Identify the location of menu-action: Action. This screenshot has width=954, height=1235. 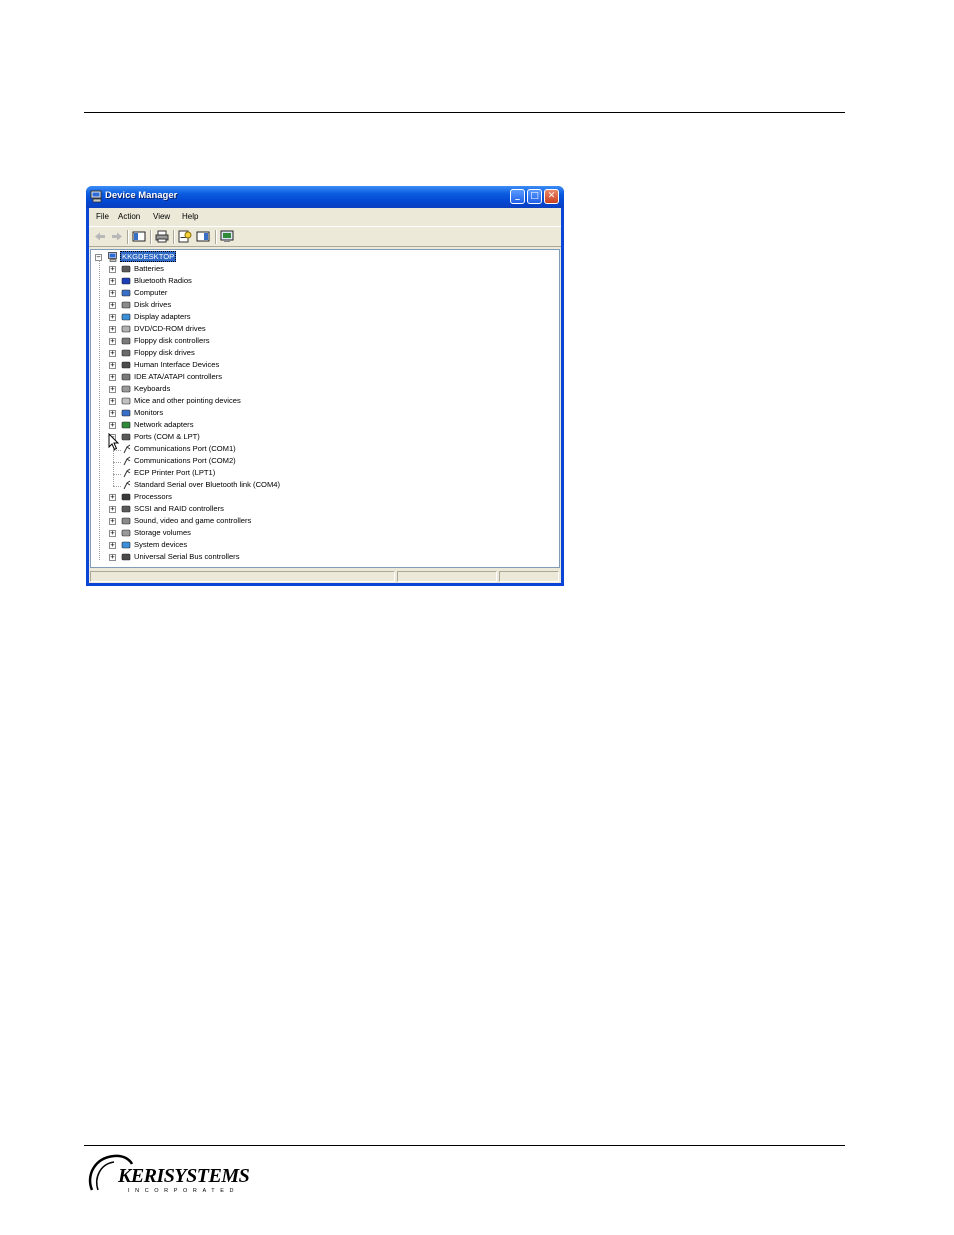
(129, 216).